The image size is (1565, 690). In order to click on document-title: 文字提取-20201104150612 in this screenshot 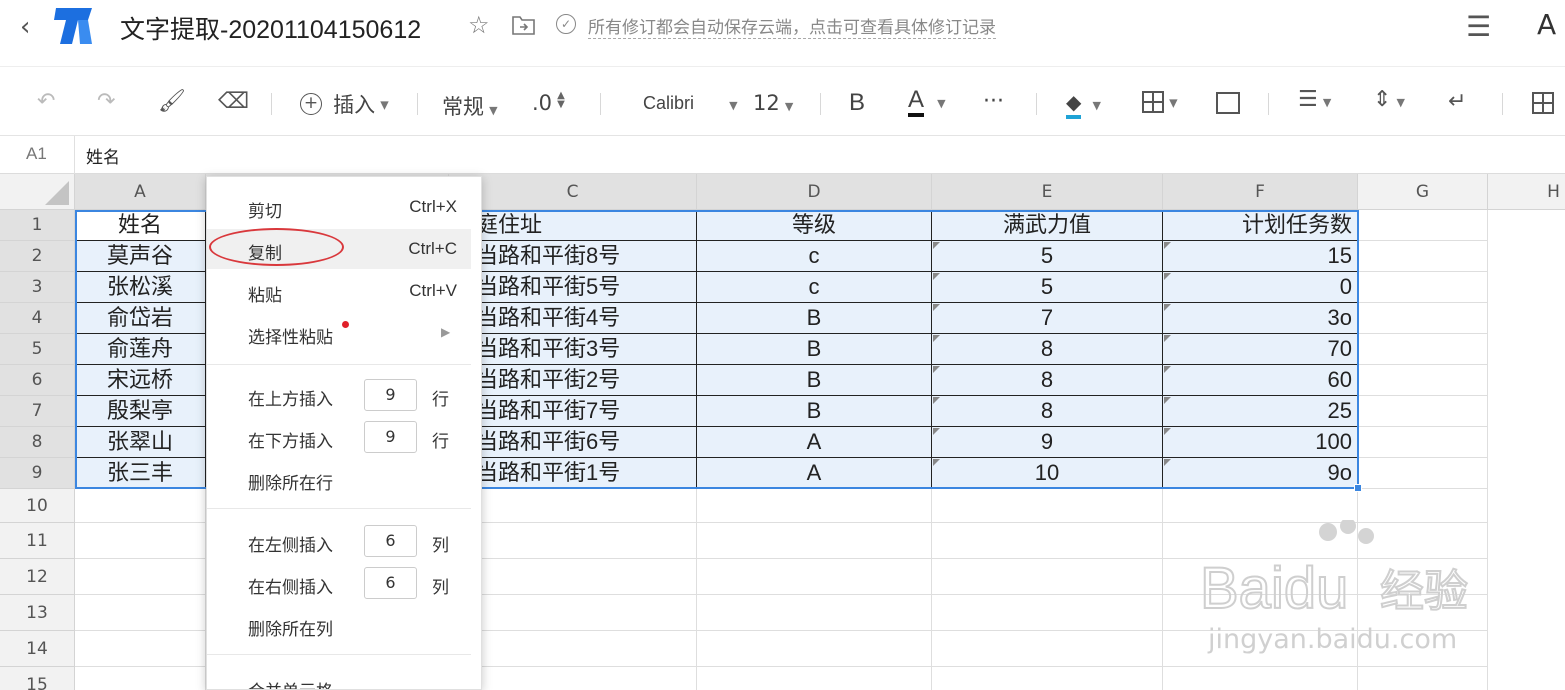, I will do `click(270, 28)`.